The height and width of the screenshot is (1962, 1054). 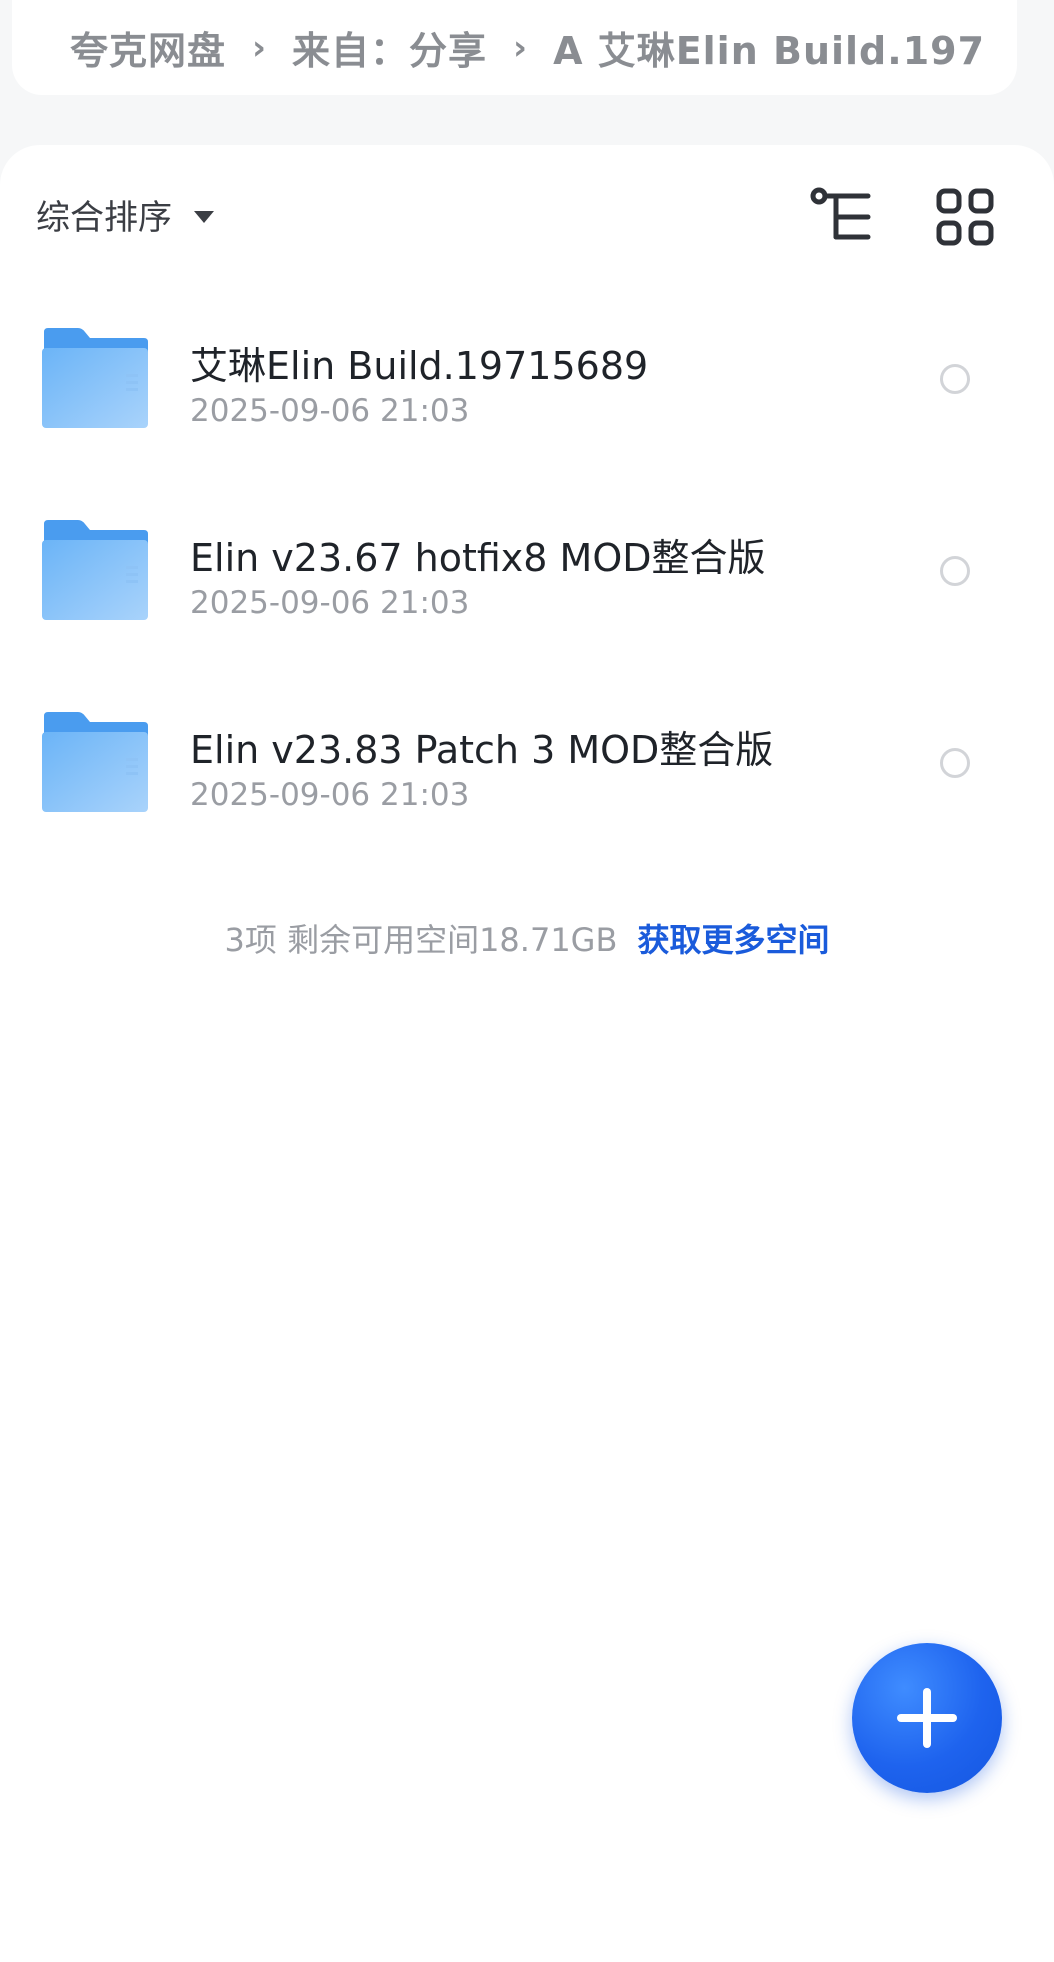 I want to click on grid-view-icon, so click(x=965, y=217).